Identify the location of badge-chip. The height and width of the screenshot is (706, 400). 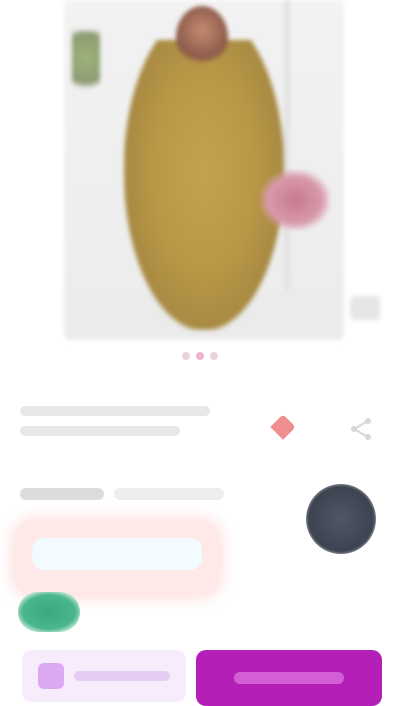
(49, 612).